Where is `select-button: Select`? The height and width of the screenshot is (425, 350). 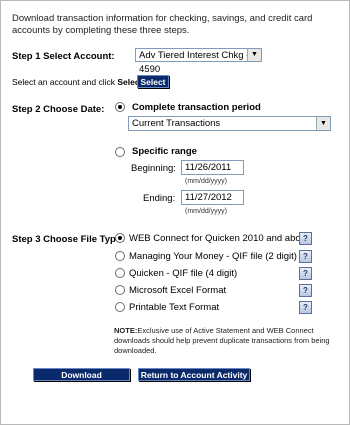
select-button: Select is located at coordinates (153, 81).